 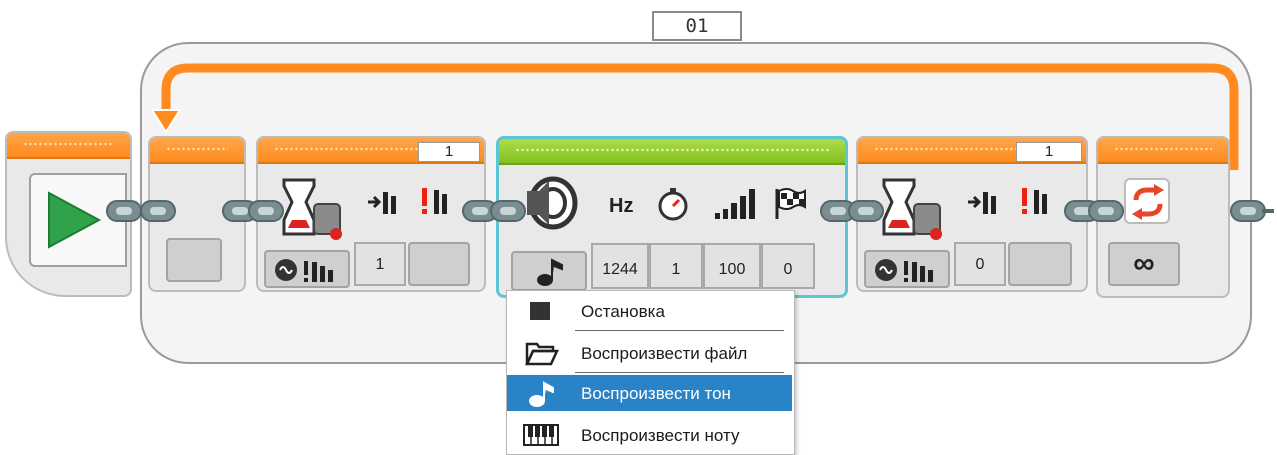 What do you see at coordinates (790, 203) in the screenshot?
I see `checkered-flag-icon` at bounding box center [790, 203].